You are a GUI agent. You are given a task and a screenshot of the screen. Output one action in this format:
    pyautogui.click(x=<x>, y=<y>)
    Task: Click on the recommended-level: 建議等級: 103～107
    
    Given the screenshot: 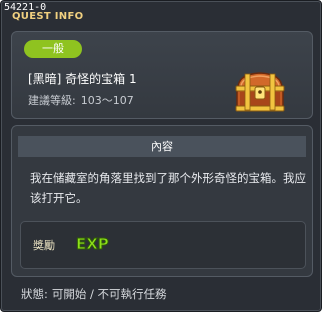 What is the action you would take?
    pyautogui.click(x=83, y=100)
    